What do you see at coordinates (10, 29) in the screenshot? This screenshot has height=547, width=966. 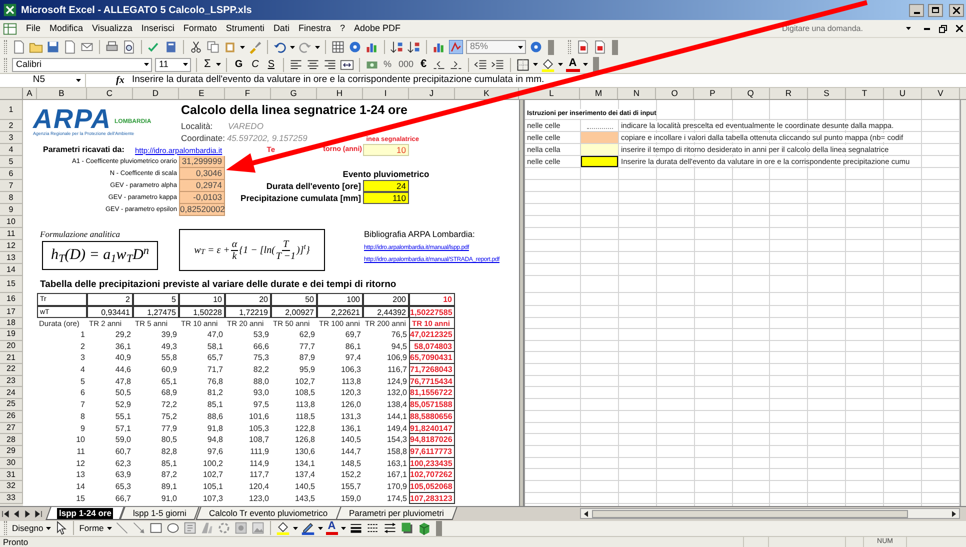 I see `workbook-icon` at bounding box center [10, 29].